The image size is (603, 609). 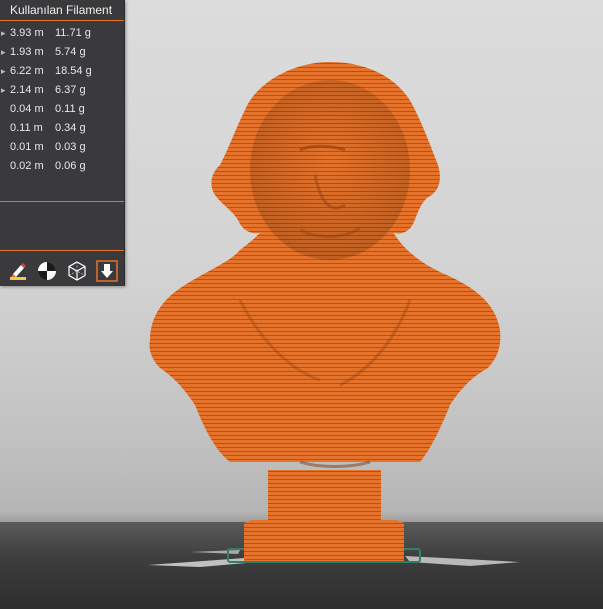 I want to click on wireframe-cube-icon, so click(x=77, y=271).